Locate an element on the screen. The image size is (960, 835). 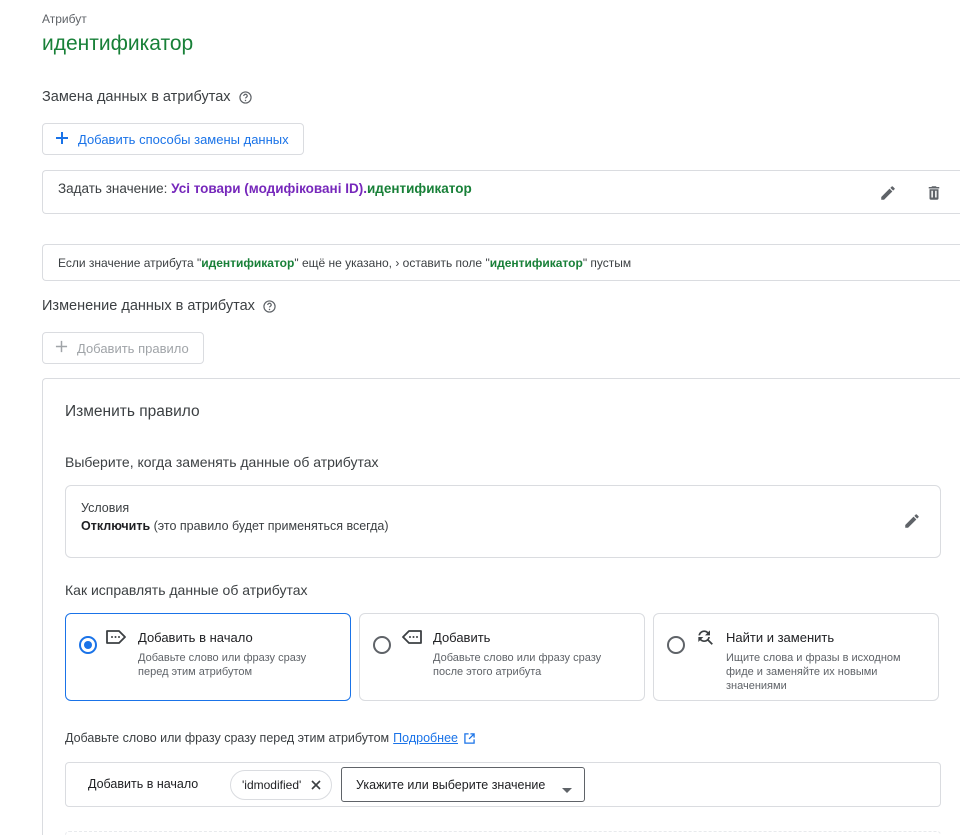
dropdown-arrow-icon is located at coordinates (567, 789).